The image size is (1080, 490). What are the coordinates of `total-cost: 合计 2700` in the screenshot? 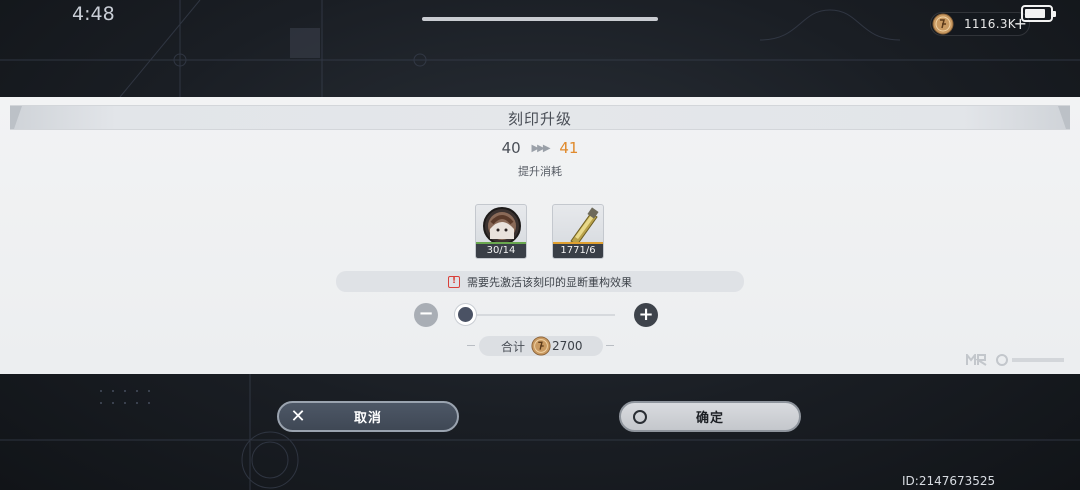 It's located at (541, 346).